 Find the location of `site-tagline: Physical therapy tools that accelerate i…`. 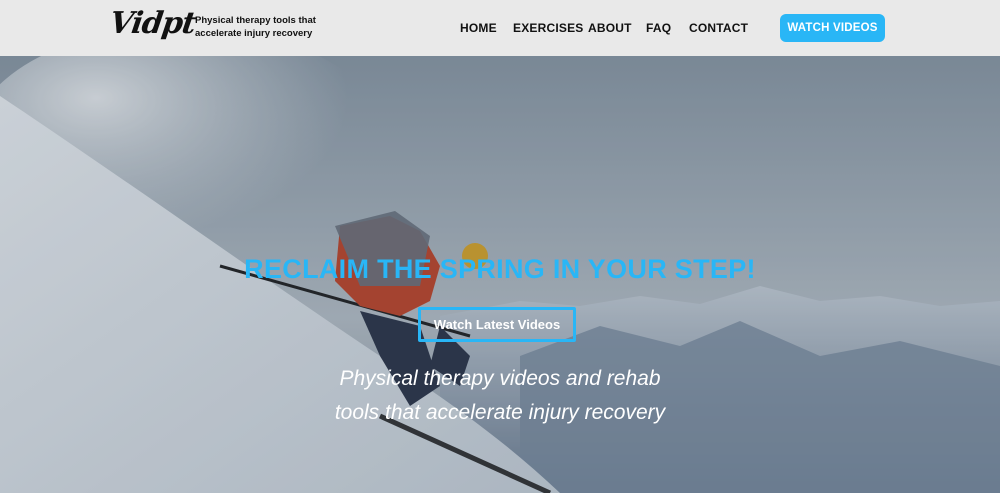

site-tagline: Physical therapy tools that accelerate i… is located at coordinates (255, 27).